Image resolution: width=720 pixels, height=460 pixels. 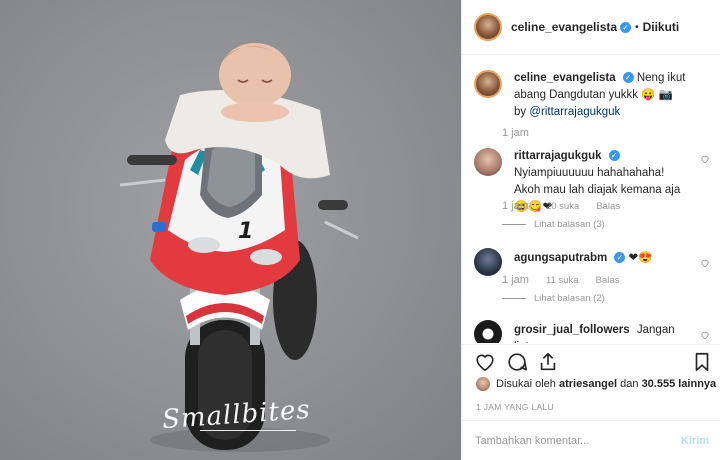 What do you see at coordinates (565, 78) in the screenshot?
I see `caption-username: celine_evangelista` at bounding box center [565, 78].